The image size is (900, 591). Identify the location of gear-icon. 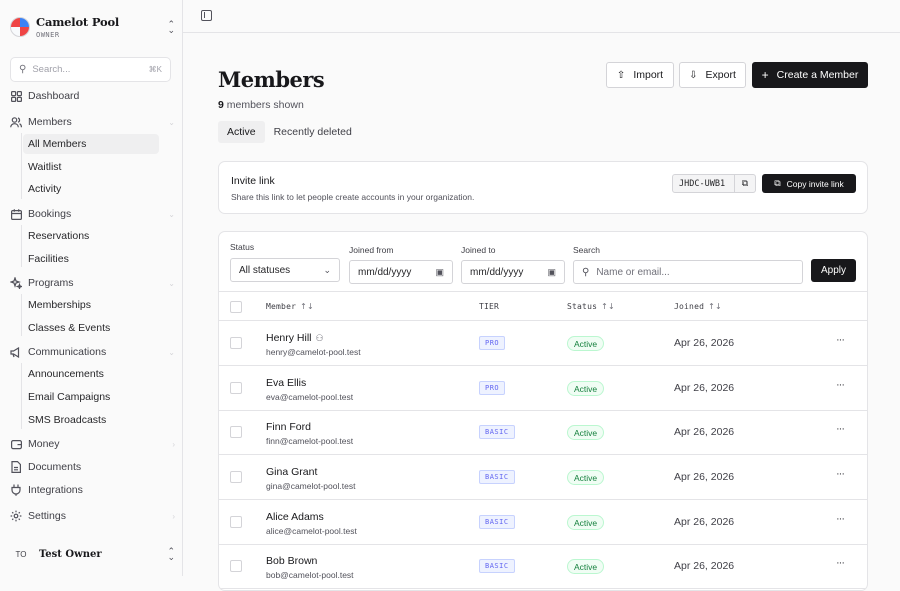
(16, 516).